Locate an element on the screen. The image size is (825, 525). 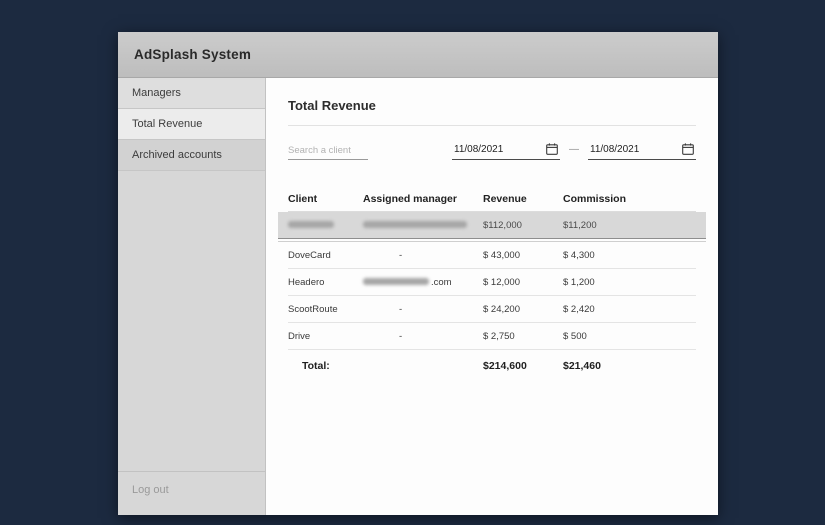
revenue-cell: $ 43,000 is located at coordinates (501, 255).